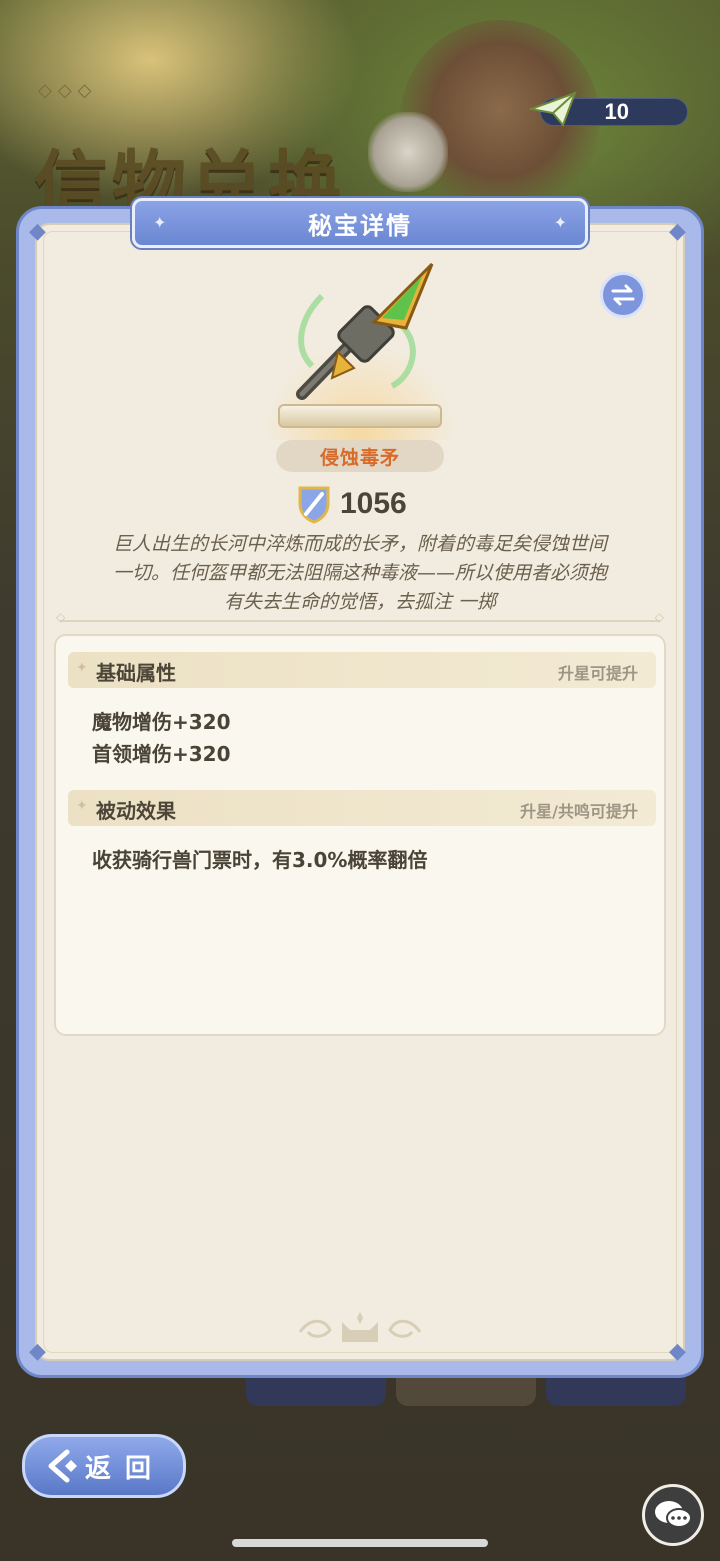  Describe the element at coordinates (616, 111) in the screenshot. I see `currency-value: 10` at that location.